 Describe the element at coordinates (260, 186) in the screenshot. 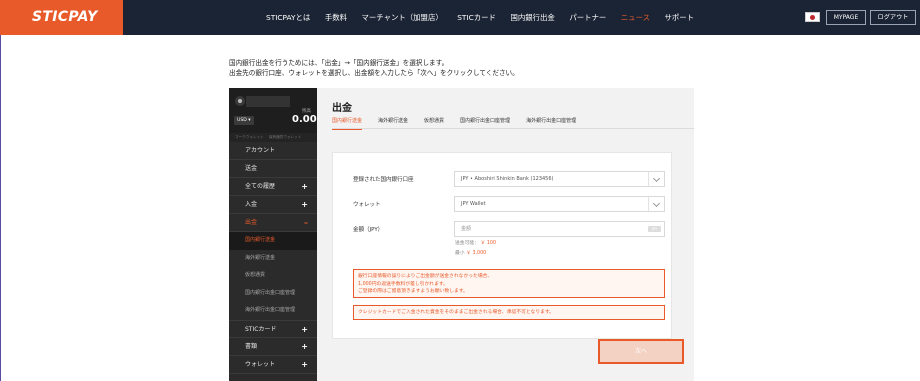

I see `sidebar-item-label: 全ての履歴` at that location.